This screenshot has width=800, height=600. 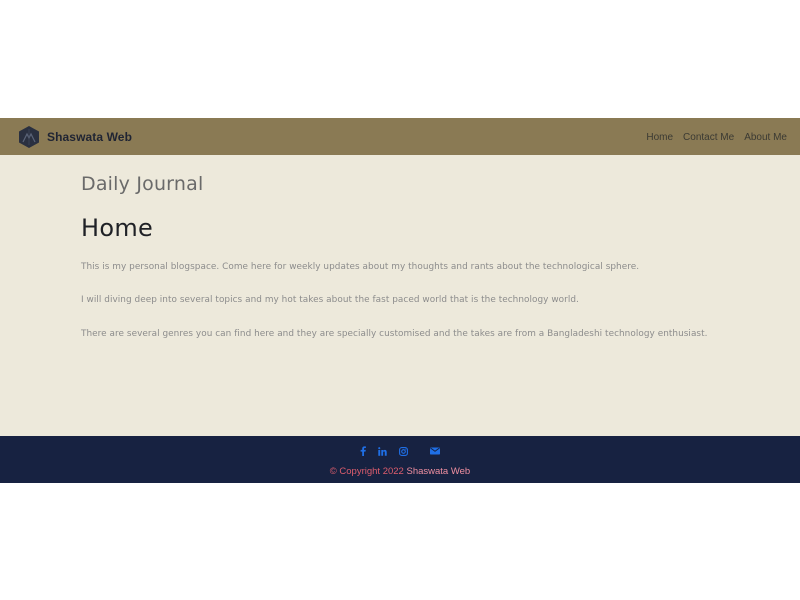 I want to click on nav-link-about: About Me, so click(x=765, y=136).